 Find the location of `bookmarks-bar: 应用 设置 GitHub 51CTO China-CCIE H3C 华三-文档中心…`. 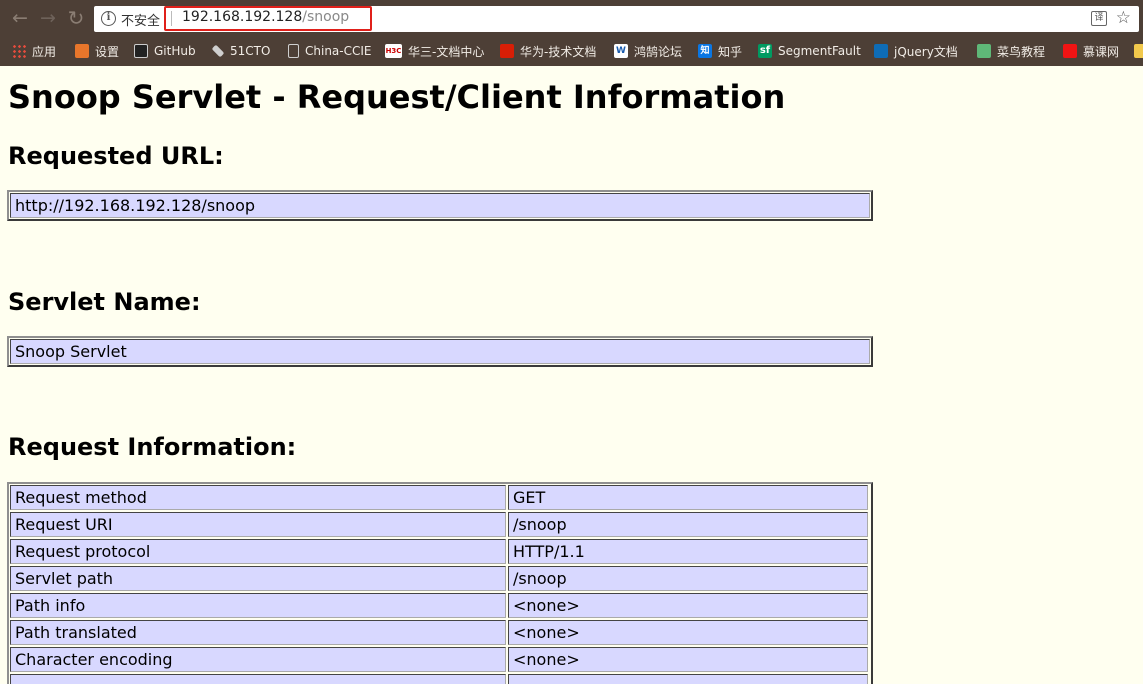

bookmarks-bar: 应用 设置 GitHub 51CTO China-CCIE H3C 华三-文档中心… is located at coordinates (571, 51).